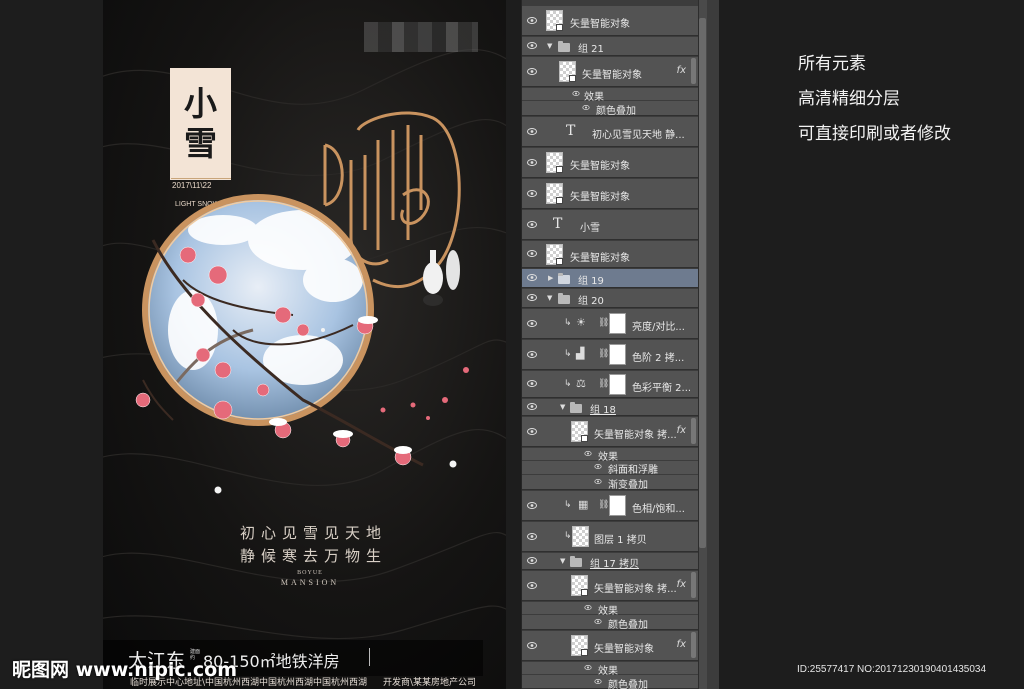  Describe the element at coordinates (702, 283) in the screenshot. I see `layers-scrollbar-thumb` at that location.